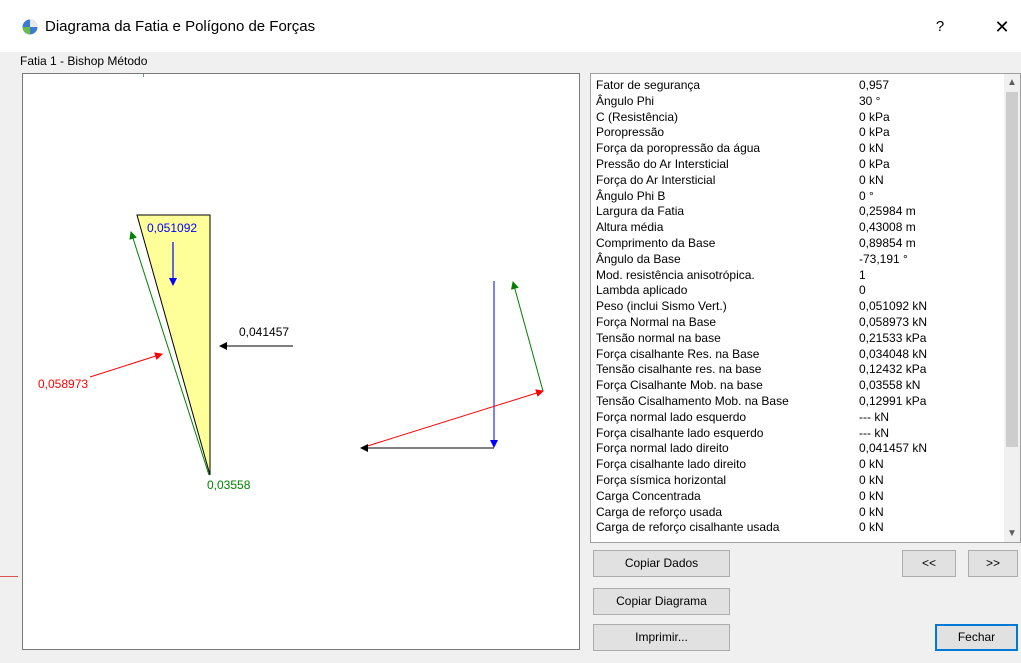 Image resolution: width=1021 pixels, height=663 pixels. What do you see at coordinates (796, 102) in the screenshot?
I see `property-row: Ângulo Phi 30 °` at bounding box center [796, 102].